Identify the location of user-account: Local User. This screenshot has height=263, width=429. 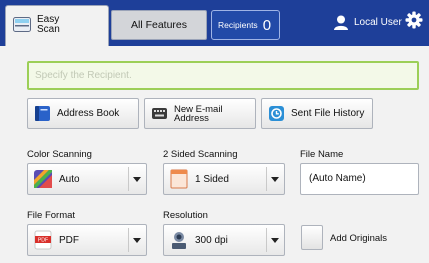
(368, 22).